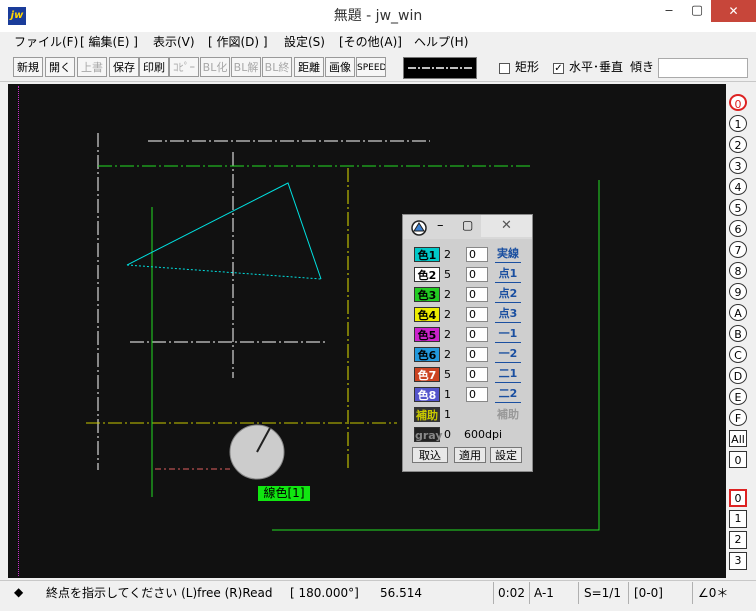 The height and width of the screenshot is (611, 756). Describe the element at coordinates (470, 455) in the screenshot. I see `apply-button: 適用` at that location.